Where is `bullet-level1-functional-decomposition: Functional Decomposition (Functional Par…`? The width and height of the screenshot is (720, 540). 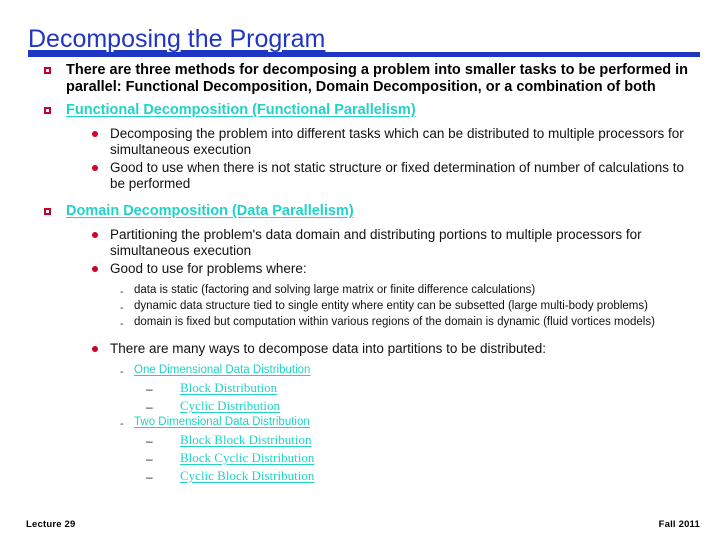
bullet-level1-functional-decomposition: Functional Decomposition (Functional Par… is located at coordinates (360, 111).